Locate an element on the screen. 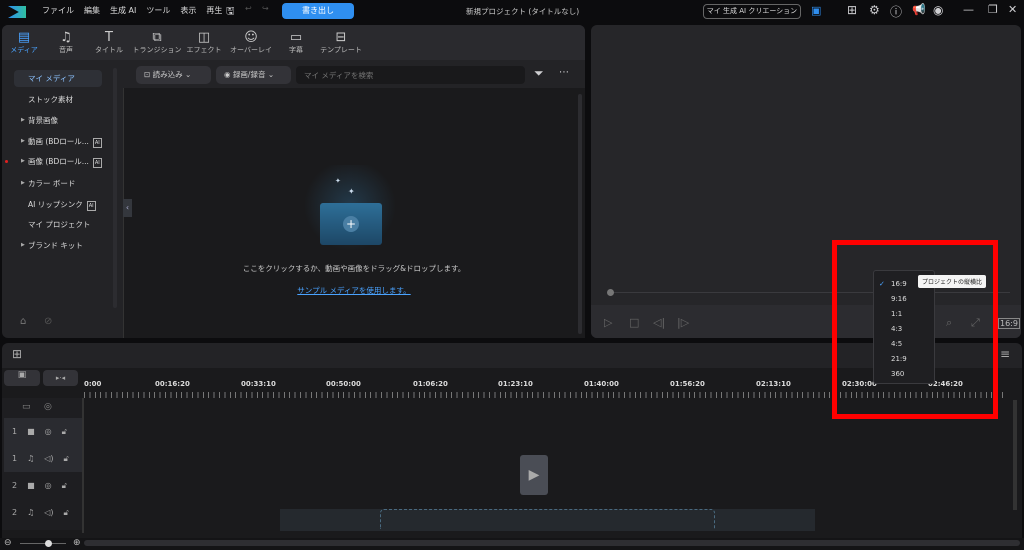  sample-media-link: サンプル メディアを使用します。 is located at coordinates (354, 290).